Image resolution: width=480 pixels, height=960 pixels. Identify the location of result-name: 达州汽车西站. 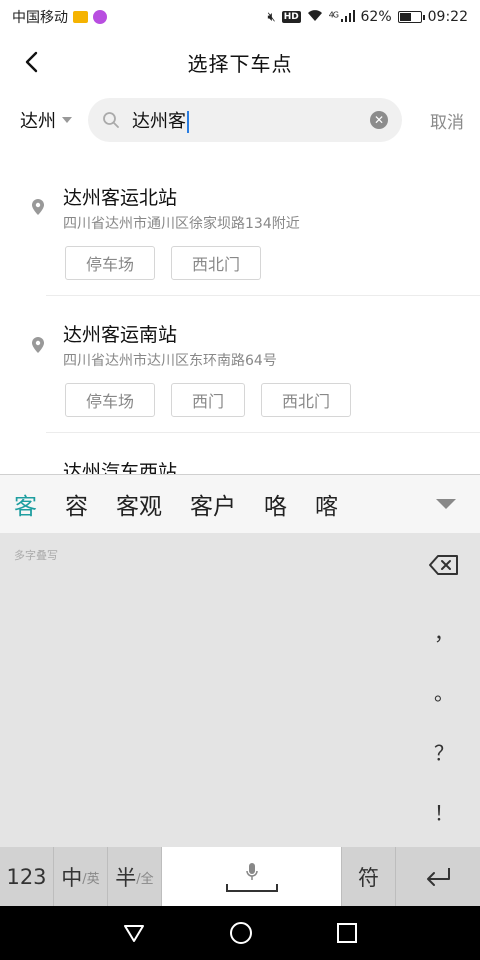
(120, 467).